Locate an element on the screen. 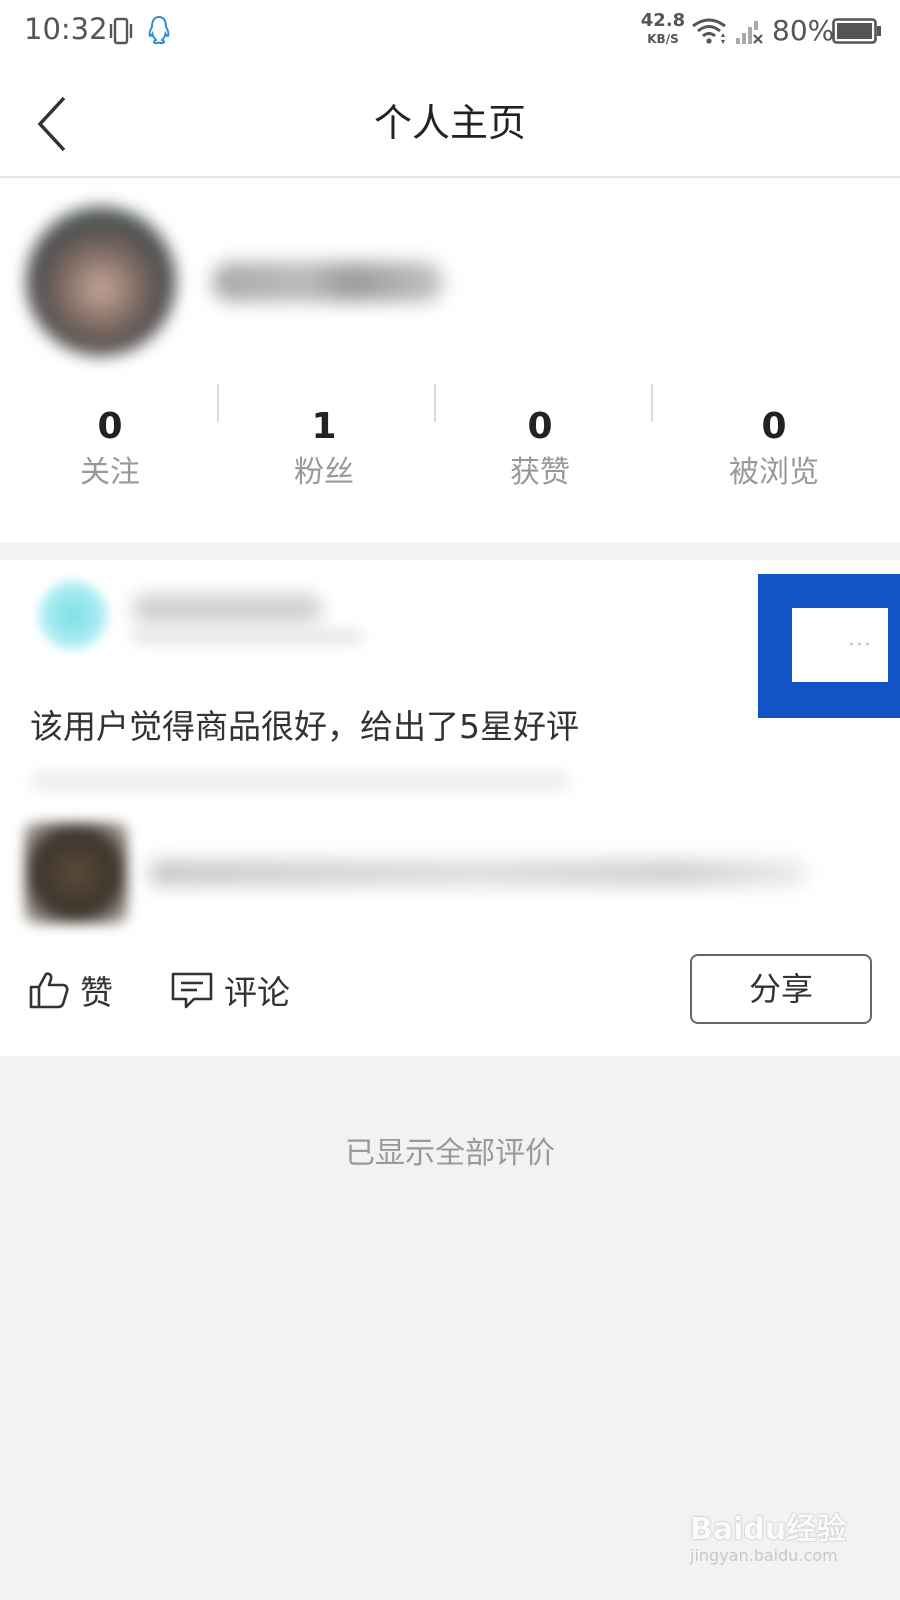 The height and width of the screenshot is (1600, 900). product-spec-blurred is located at coordinates (300, 781).